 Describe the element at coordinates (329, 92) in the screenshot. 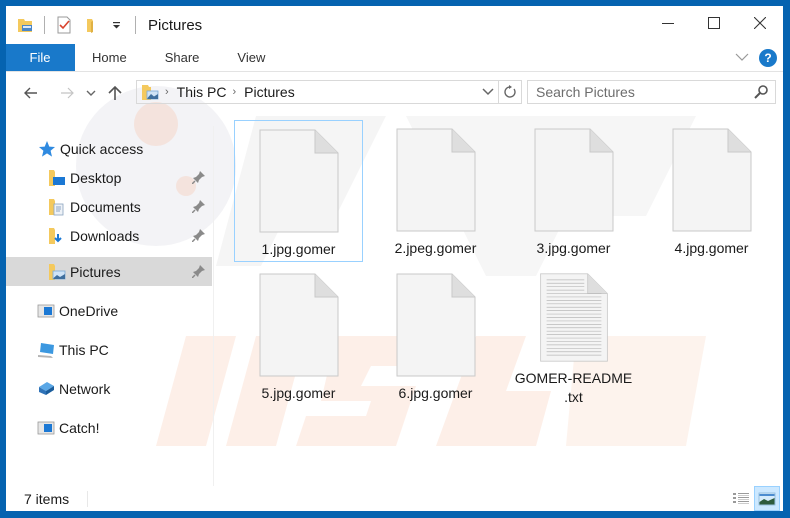

I see `address-bar: › This PC › Pictures` at that location.